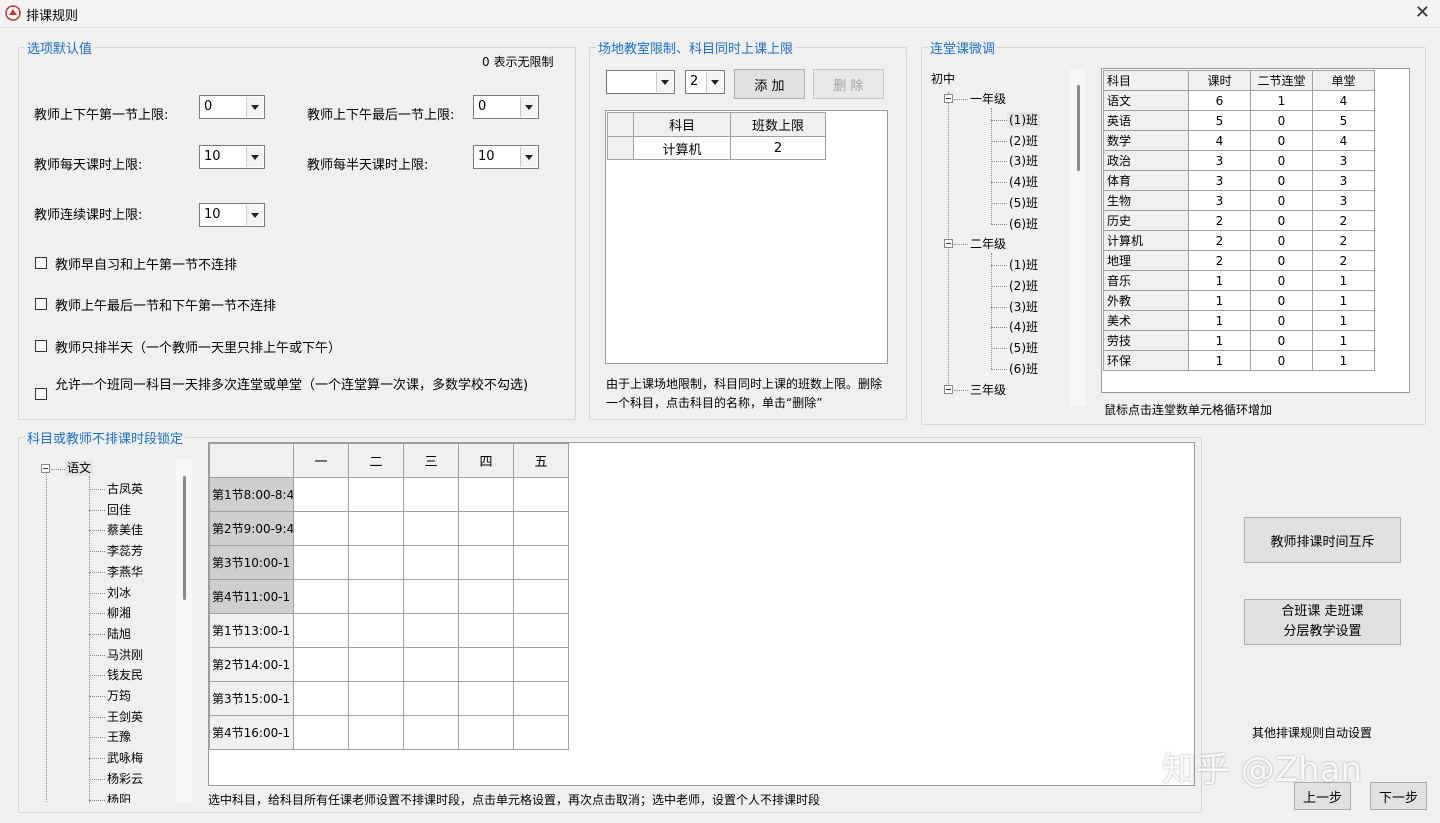 The image size is (1440, 823). What do you see at coordinates (1239, 180) in the screenshot?
I see `table-row: 体育 3 0 3` at bounding box center [1239, 180].